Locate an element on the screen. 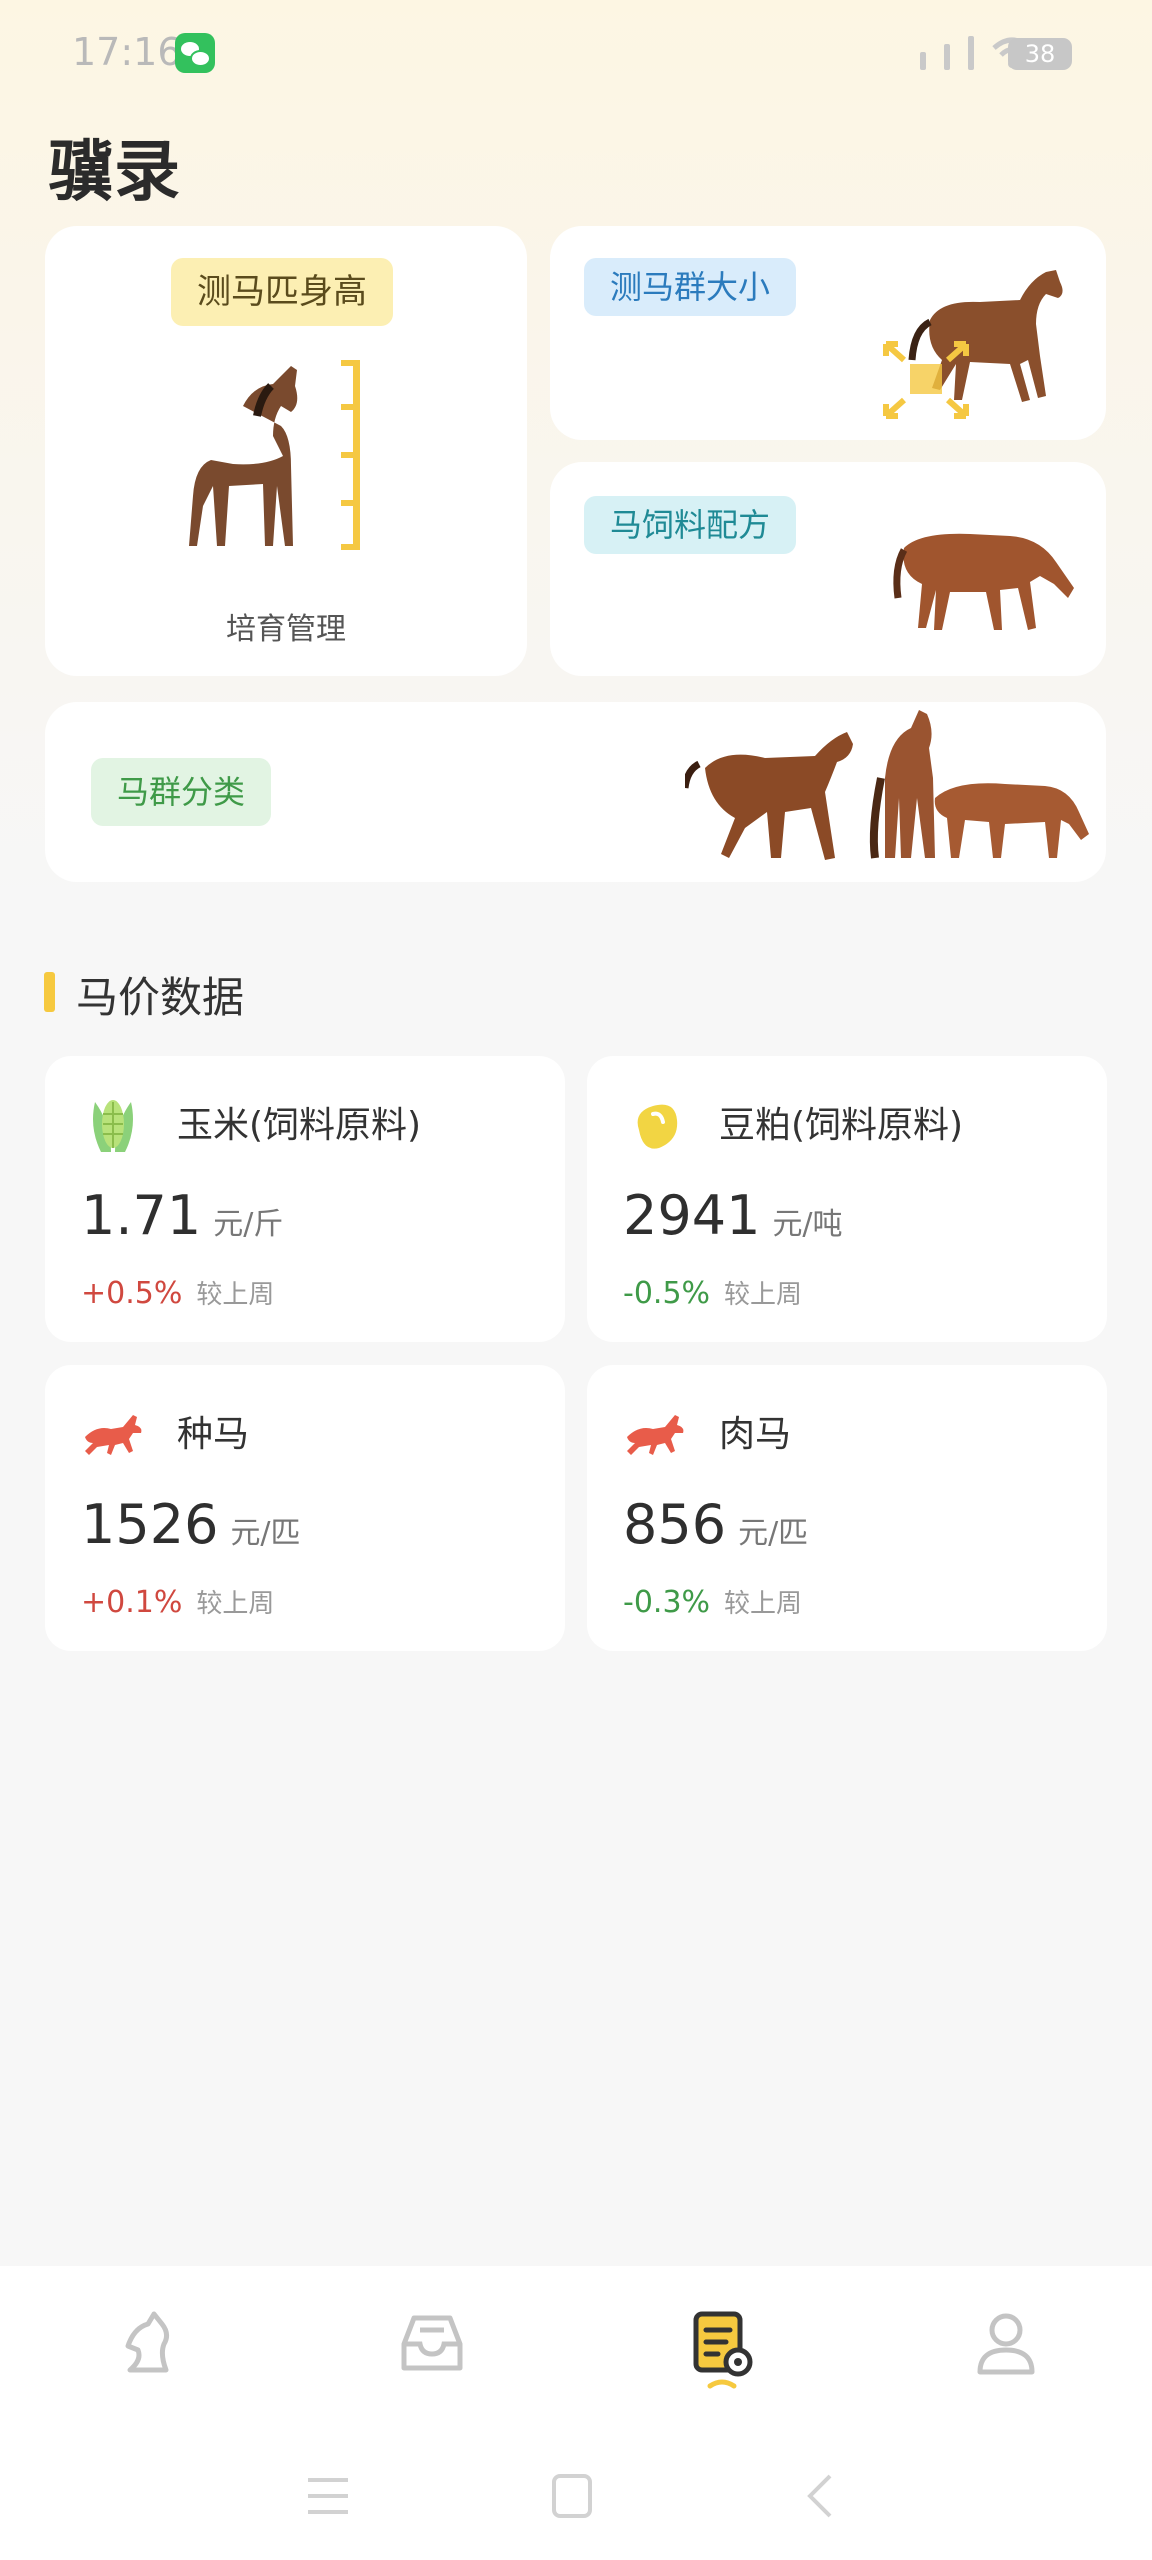  battery-indicator: 38 is located at coordinates (1040, 54).